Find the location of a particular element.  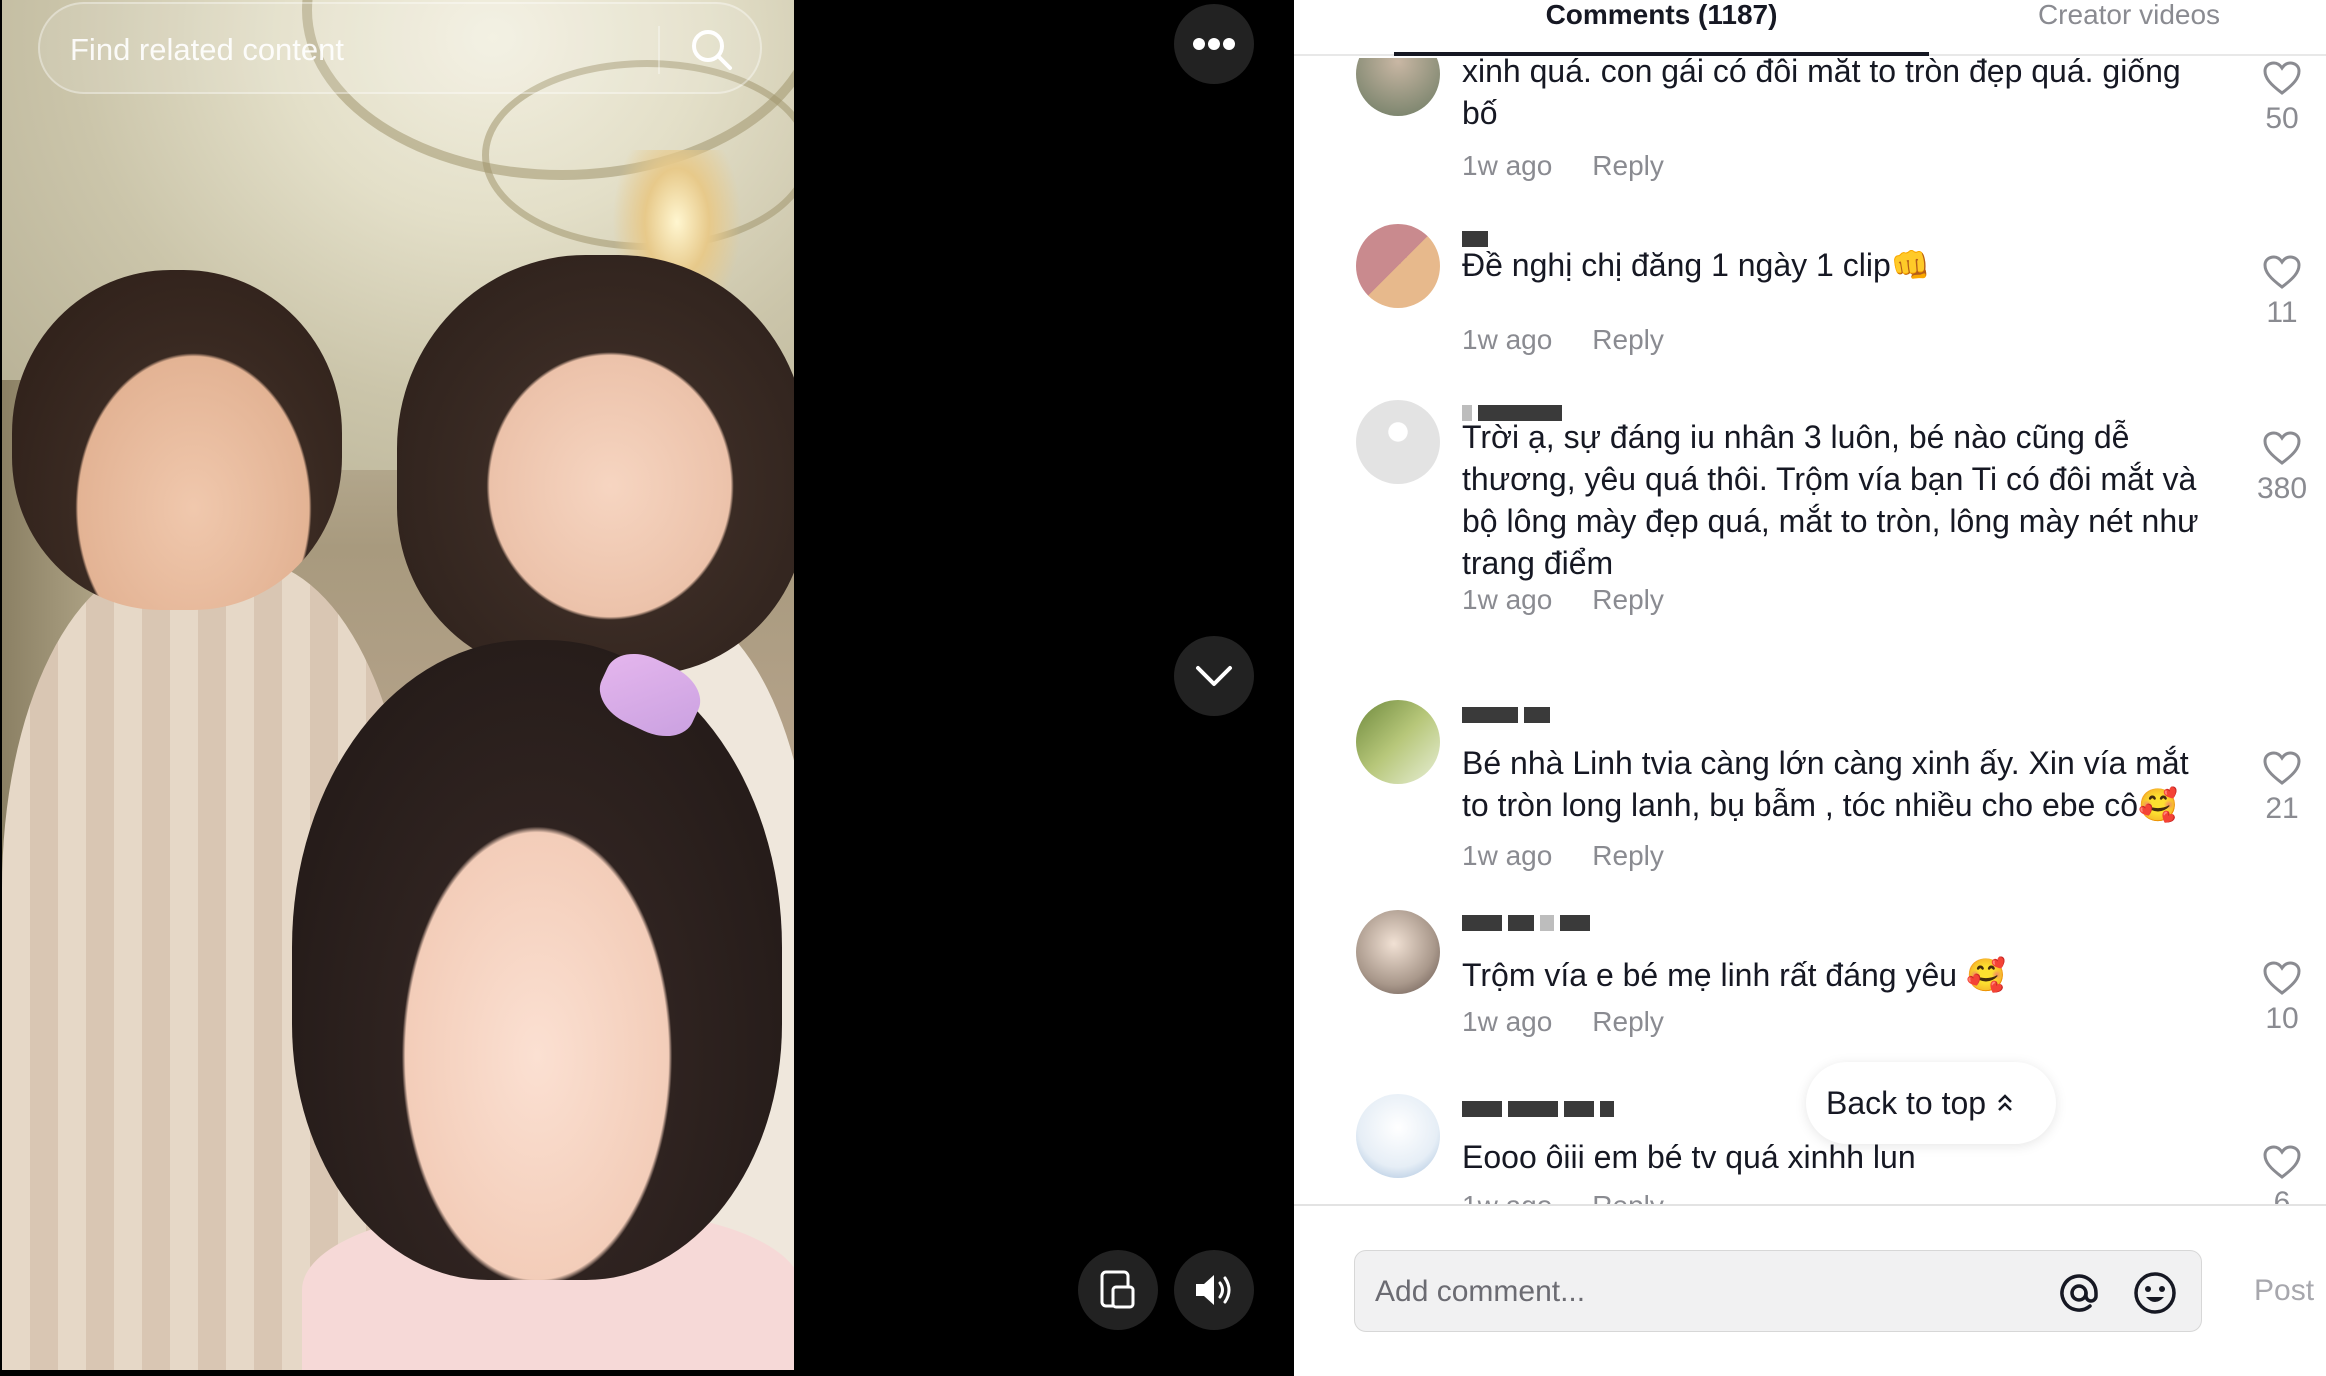

mini-player-button is located at coordinates (1118, 1290).